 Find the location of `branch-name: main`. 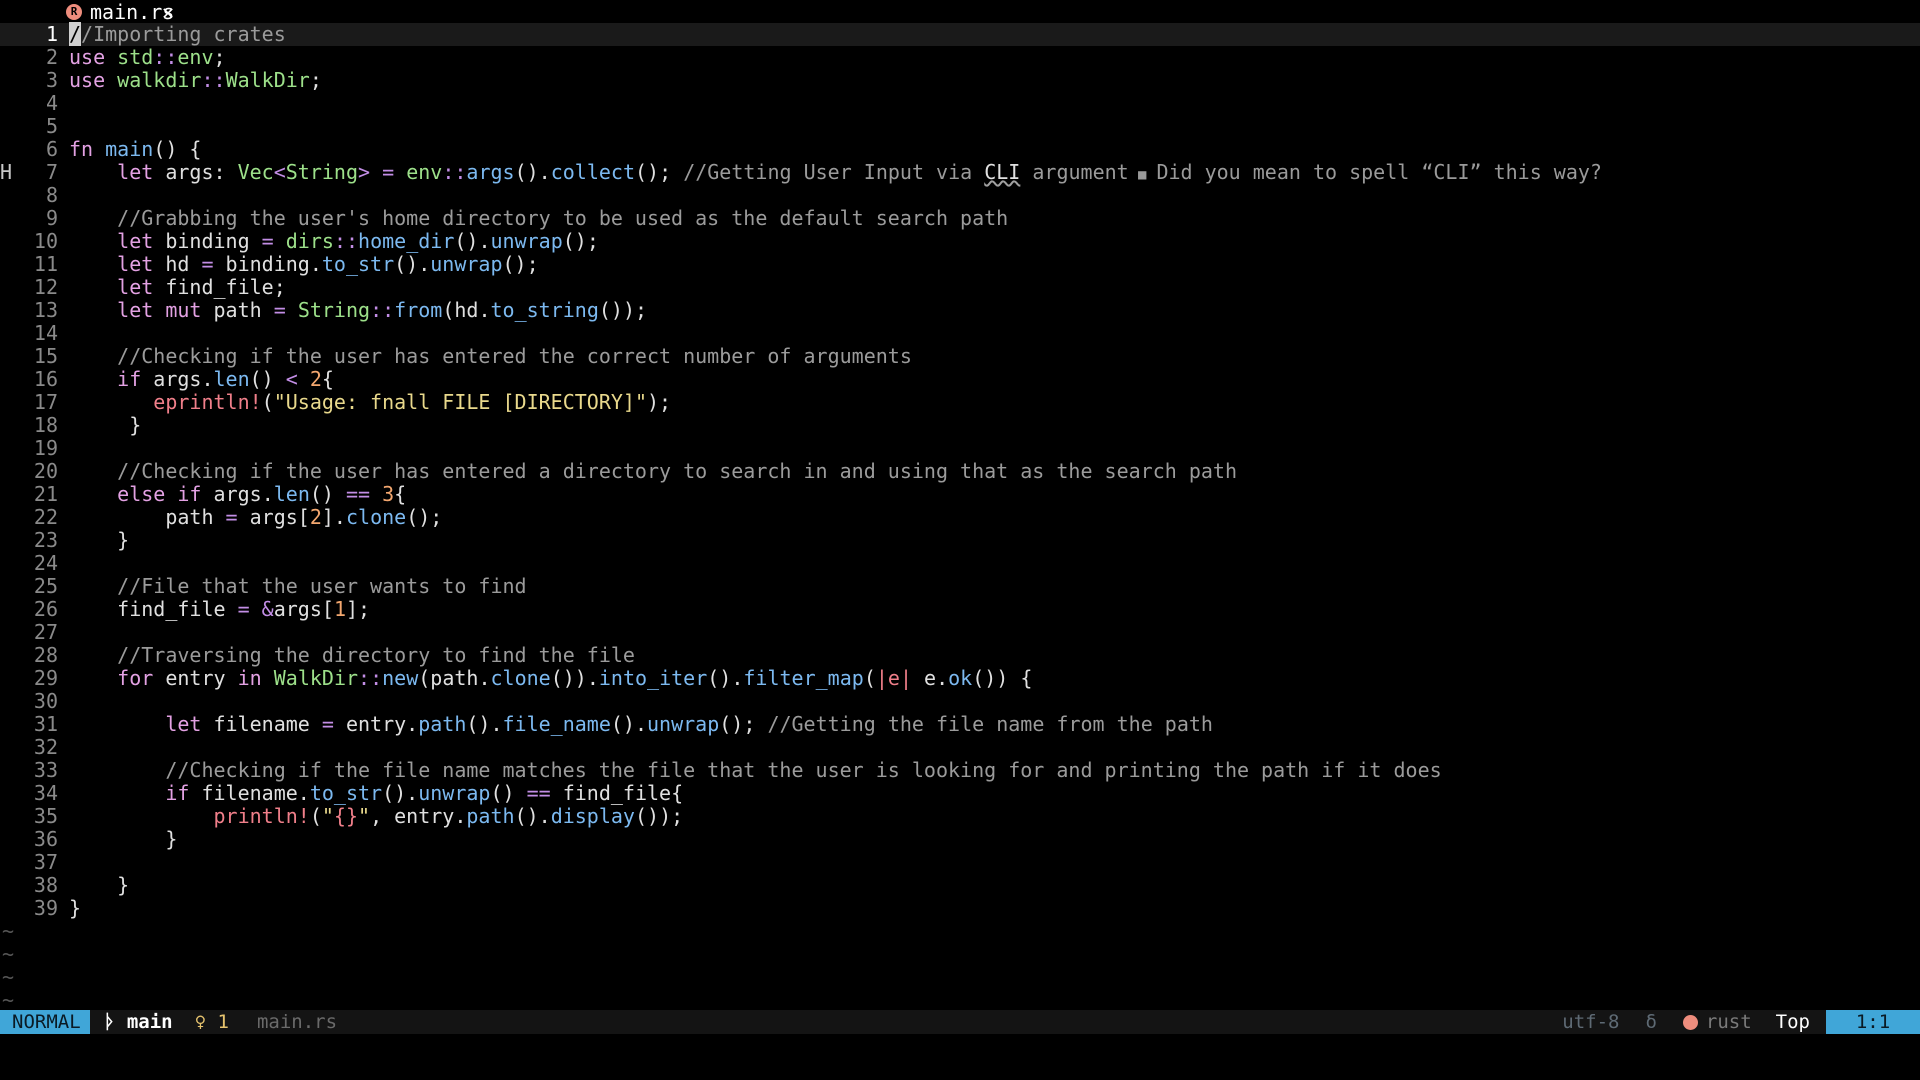

branch-name: main is located at coordinates (149, 1022).